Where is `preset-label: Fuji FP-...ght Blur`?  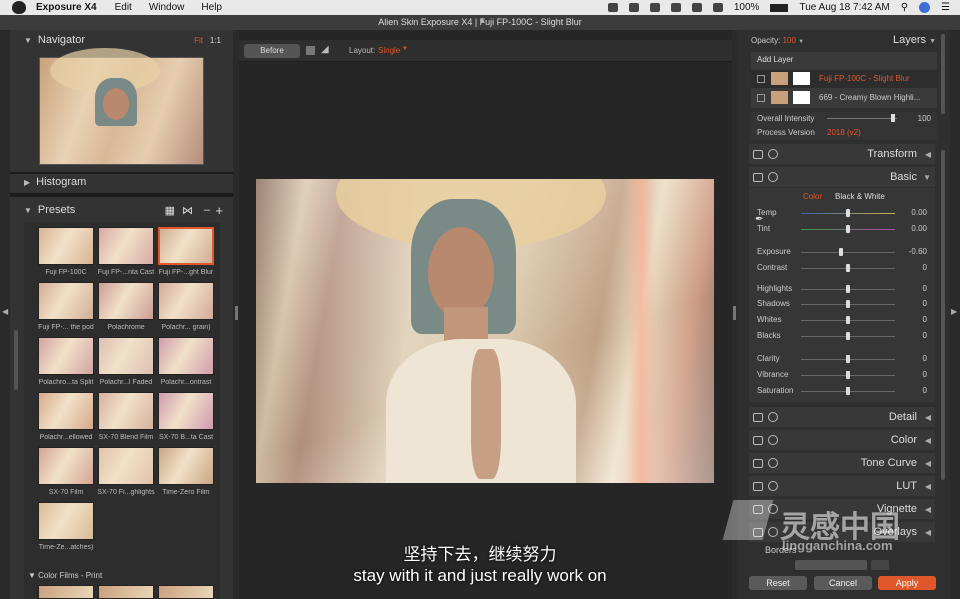
preset-label: Fuji FP-...ght Blur is located at coordinates (186, 272).